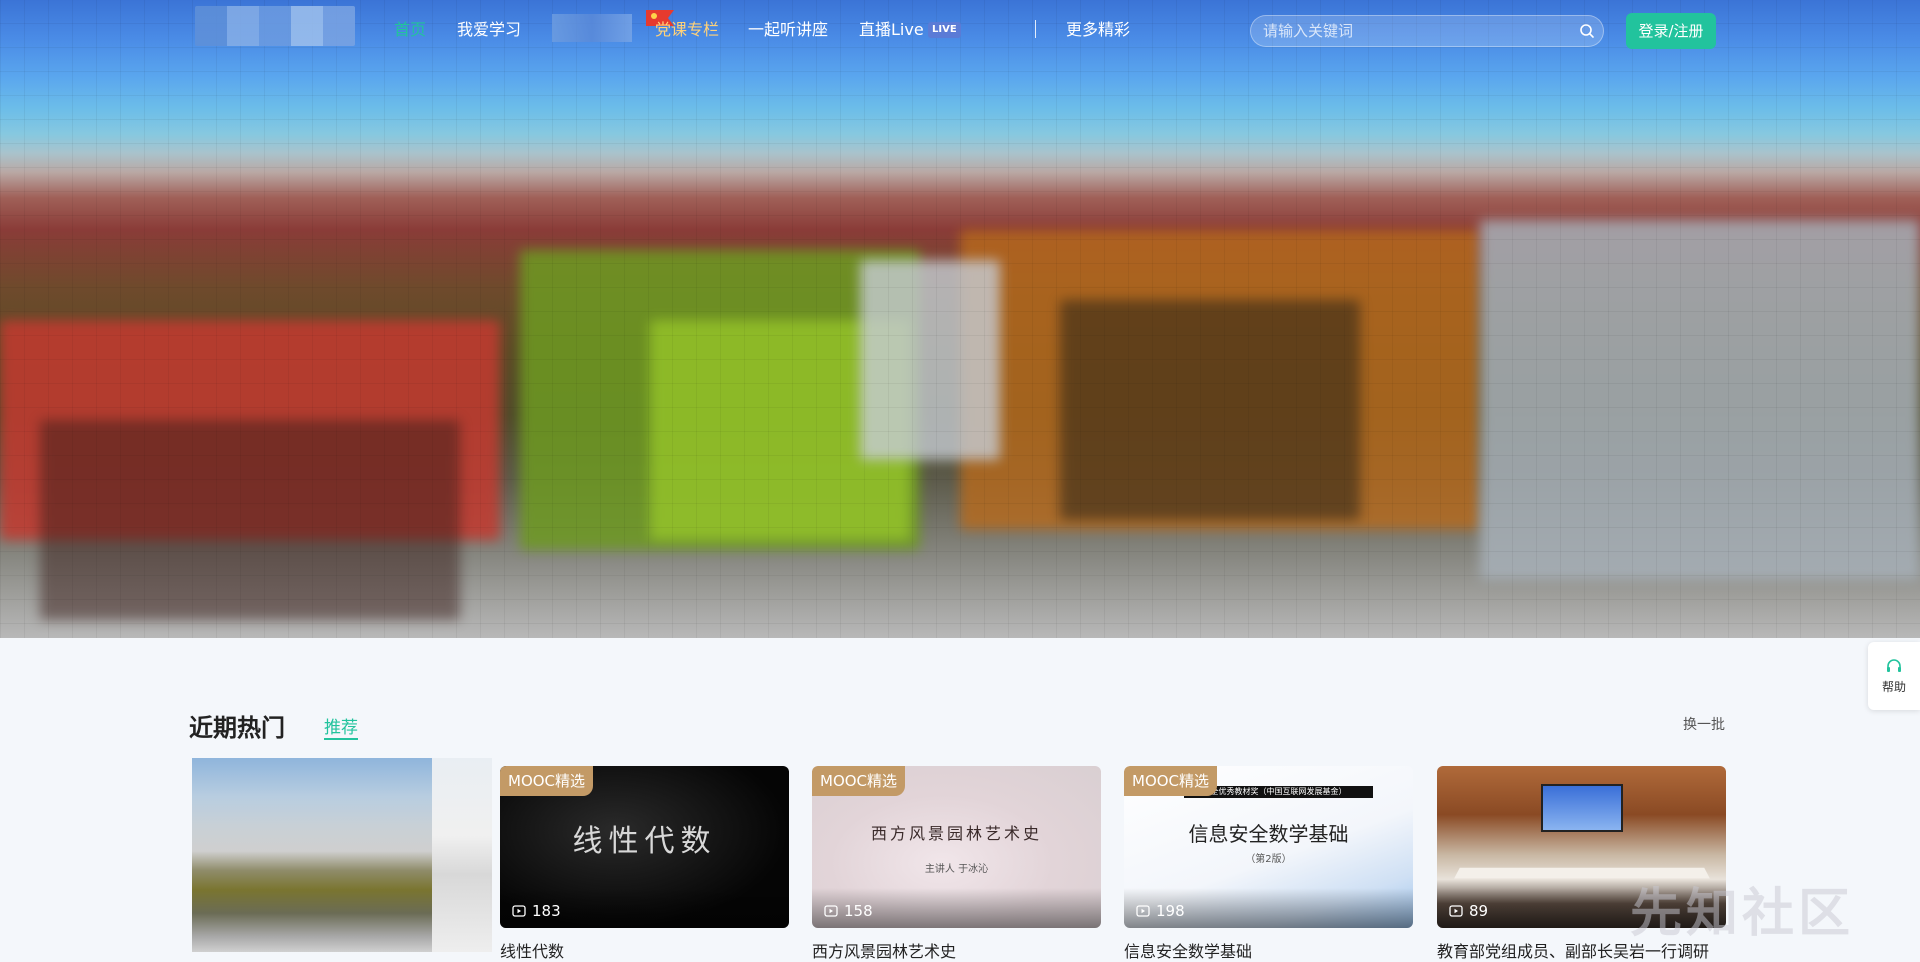 The image size is (1920, 962). What do you see at coordinates (944, 30) in the screenshot?
I see `live-badge: LIVE` at bounding box center [944, 30].